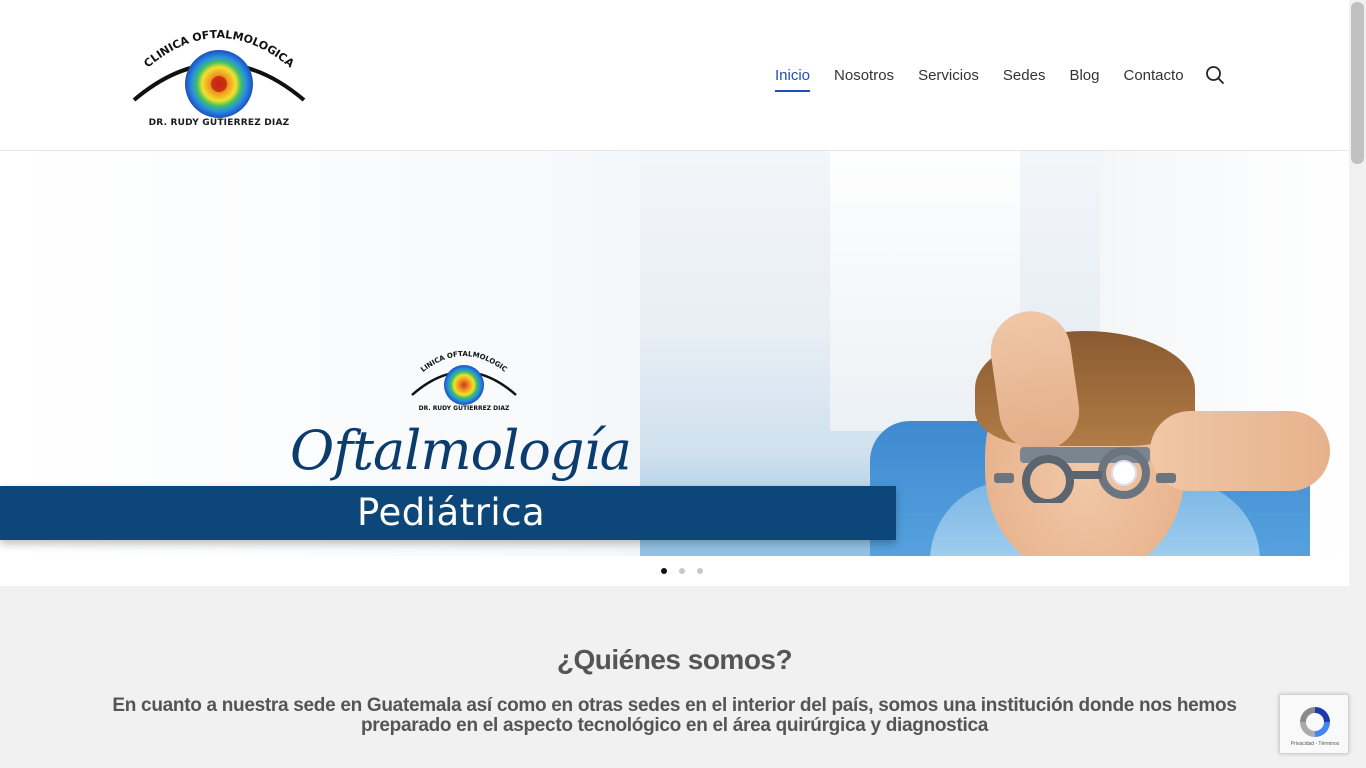  What do you see at coordinates (219, 73) in the screenshot?
I see `eye-logo-graphic: CLINICA OFTALMOLOGICA` at bounding box center [219, 73].